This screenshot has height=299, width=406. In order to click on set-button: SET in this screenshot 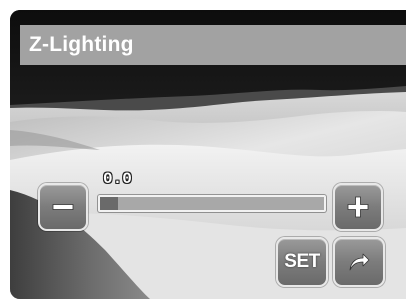, I will do `click(302, 262)`.